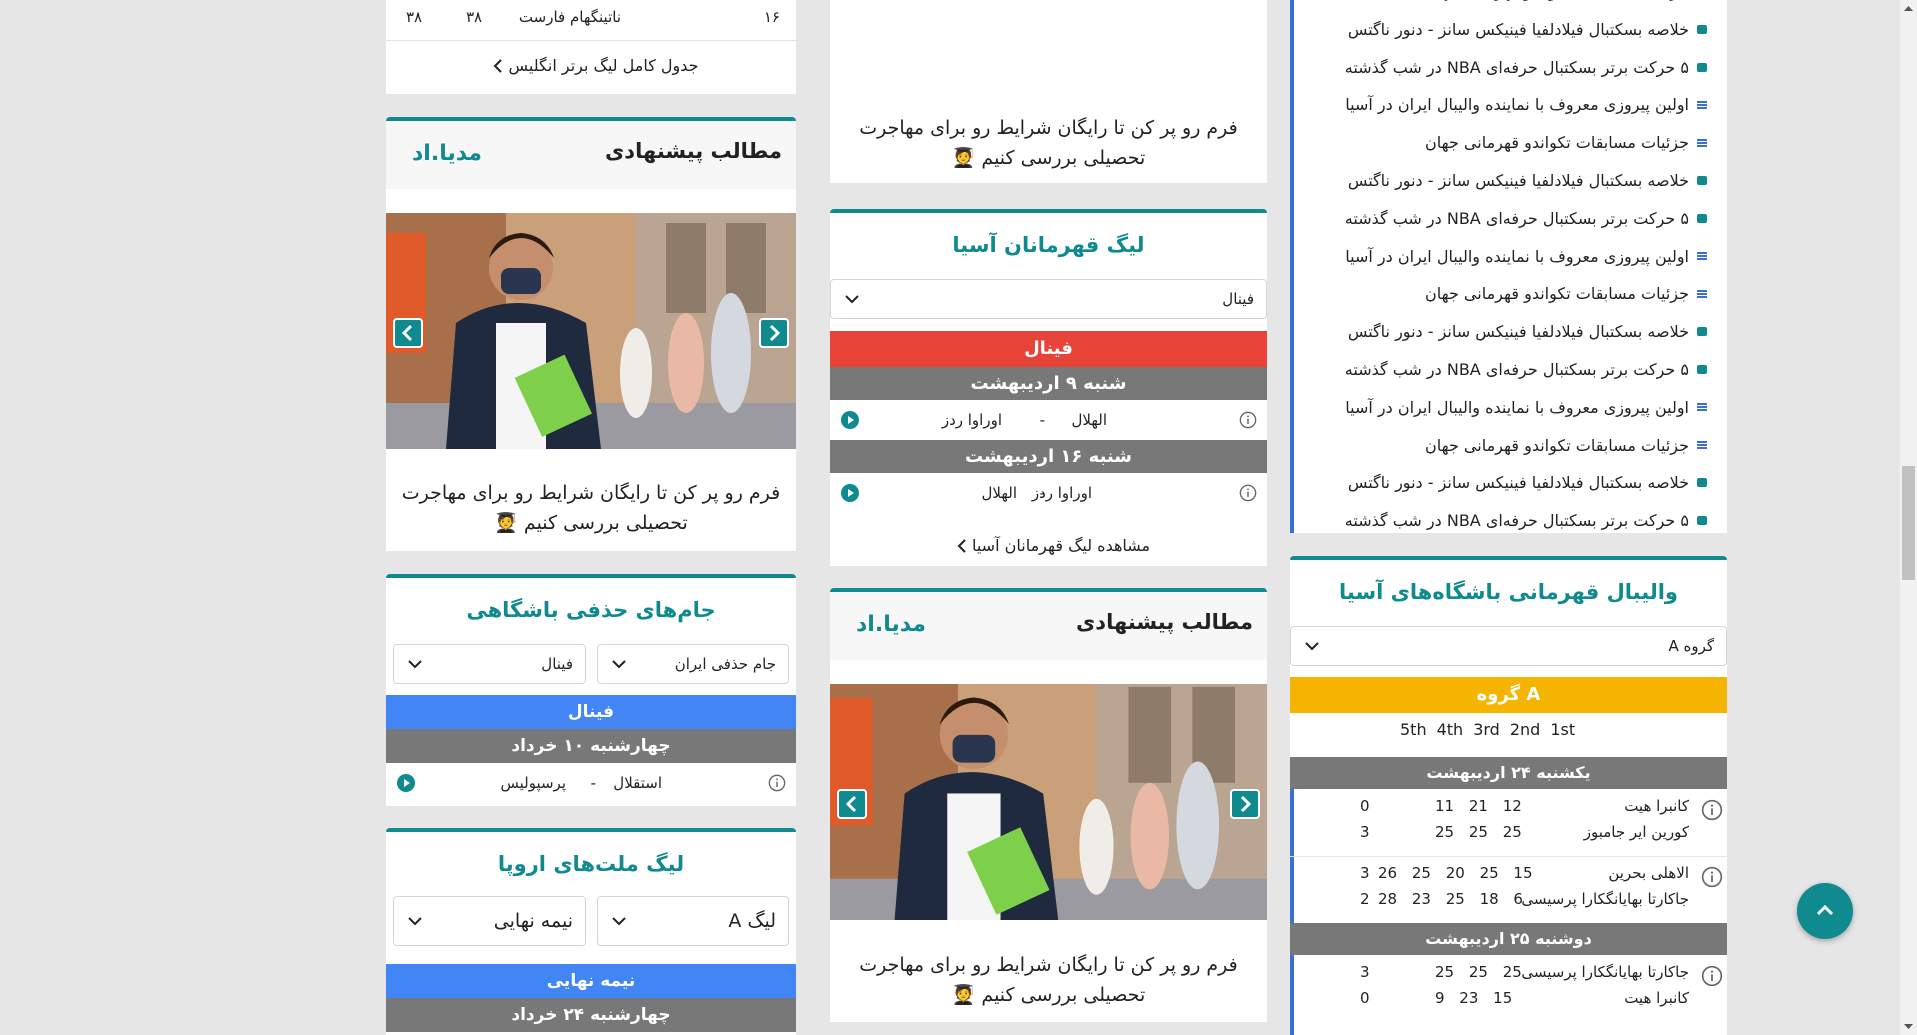  What do you see at coordinates (474, 17) in the screenshot?
I see `table-value: ۳۸` at bounding box center [474, 17].